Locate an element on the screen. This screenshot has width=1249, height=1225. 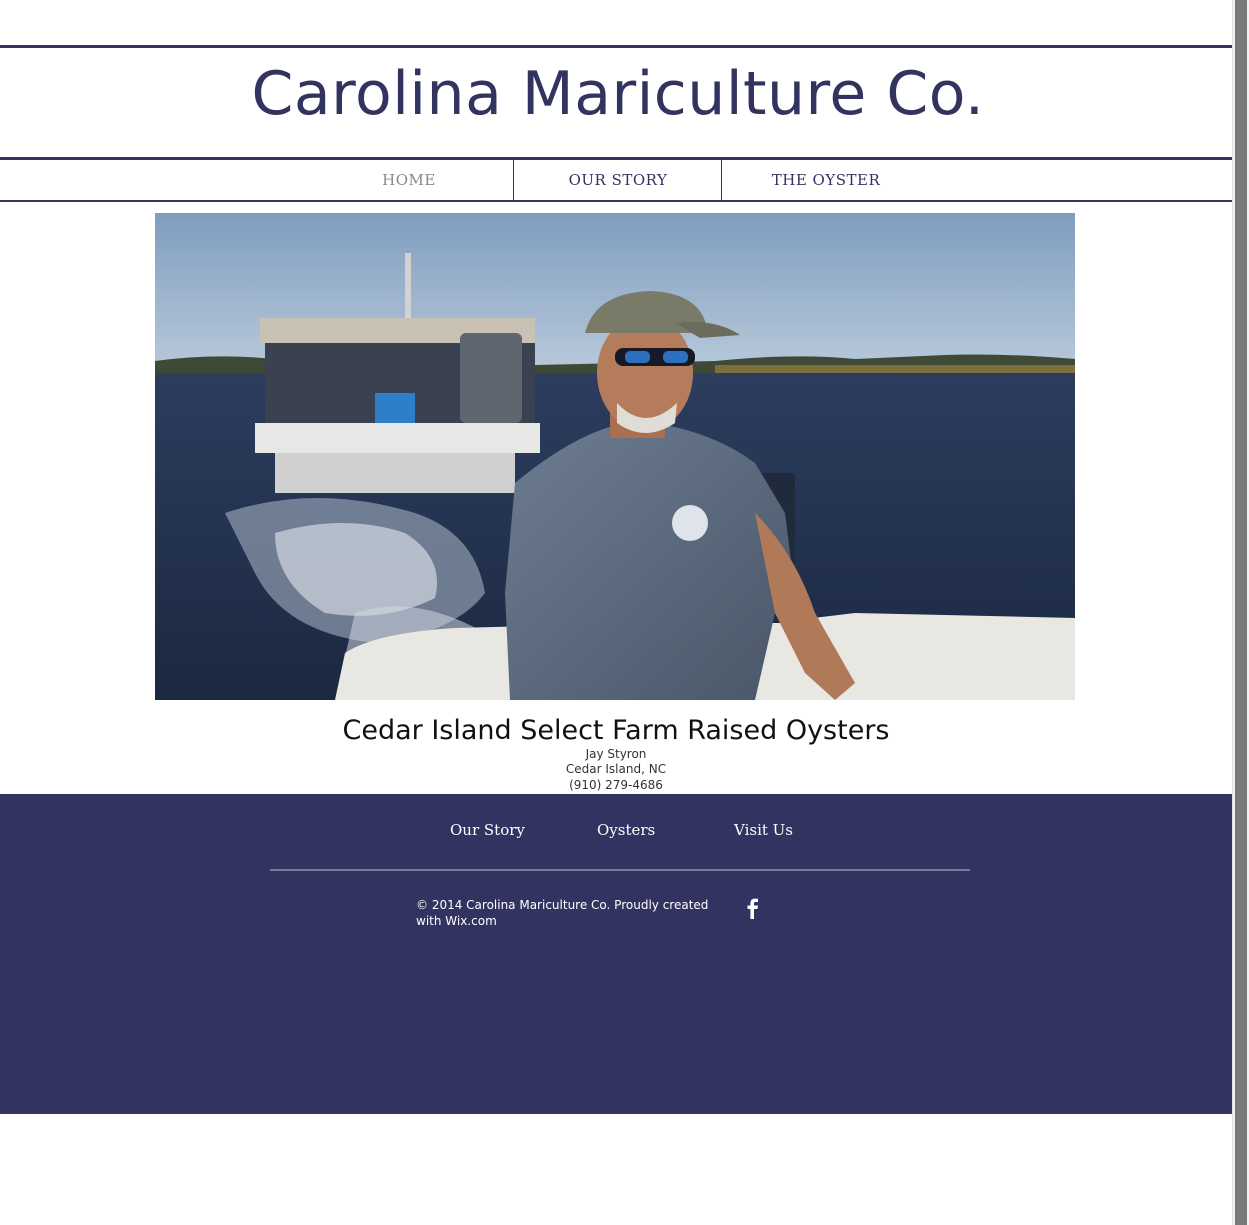
caption-location: Cedar Island, NC is located at coordinates (616, 769).